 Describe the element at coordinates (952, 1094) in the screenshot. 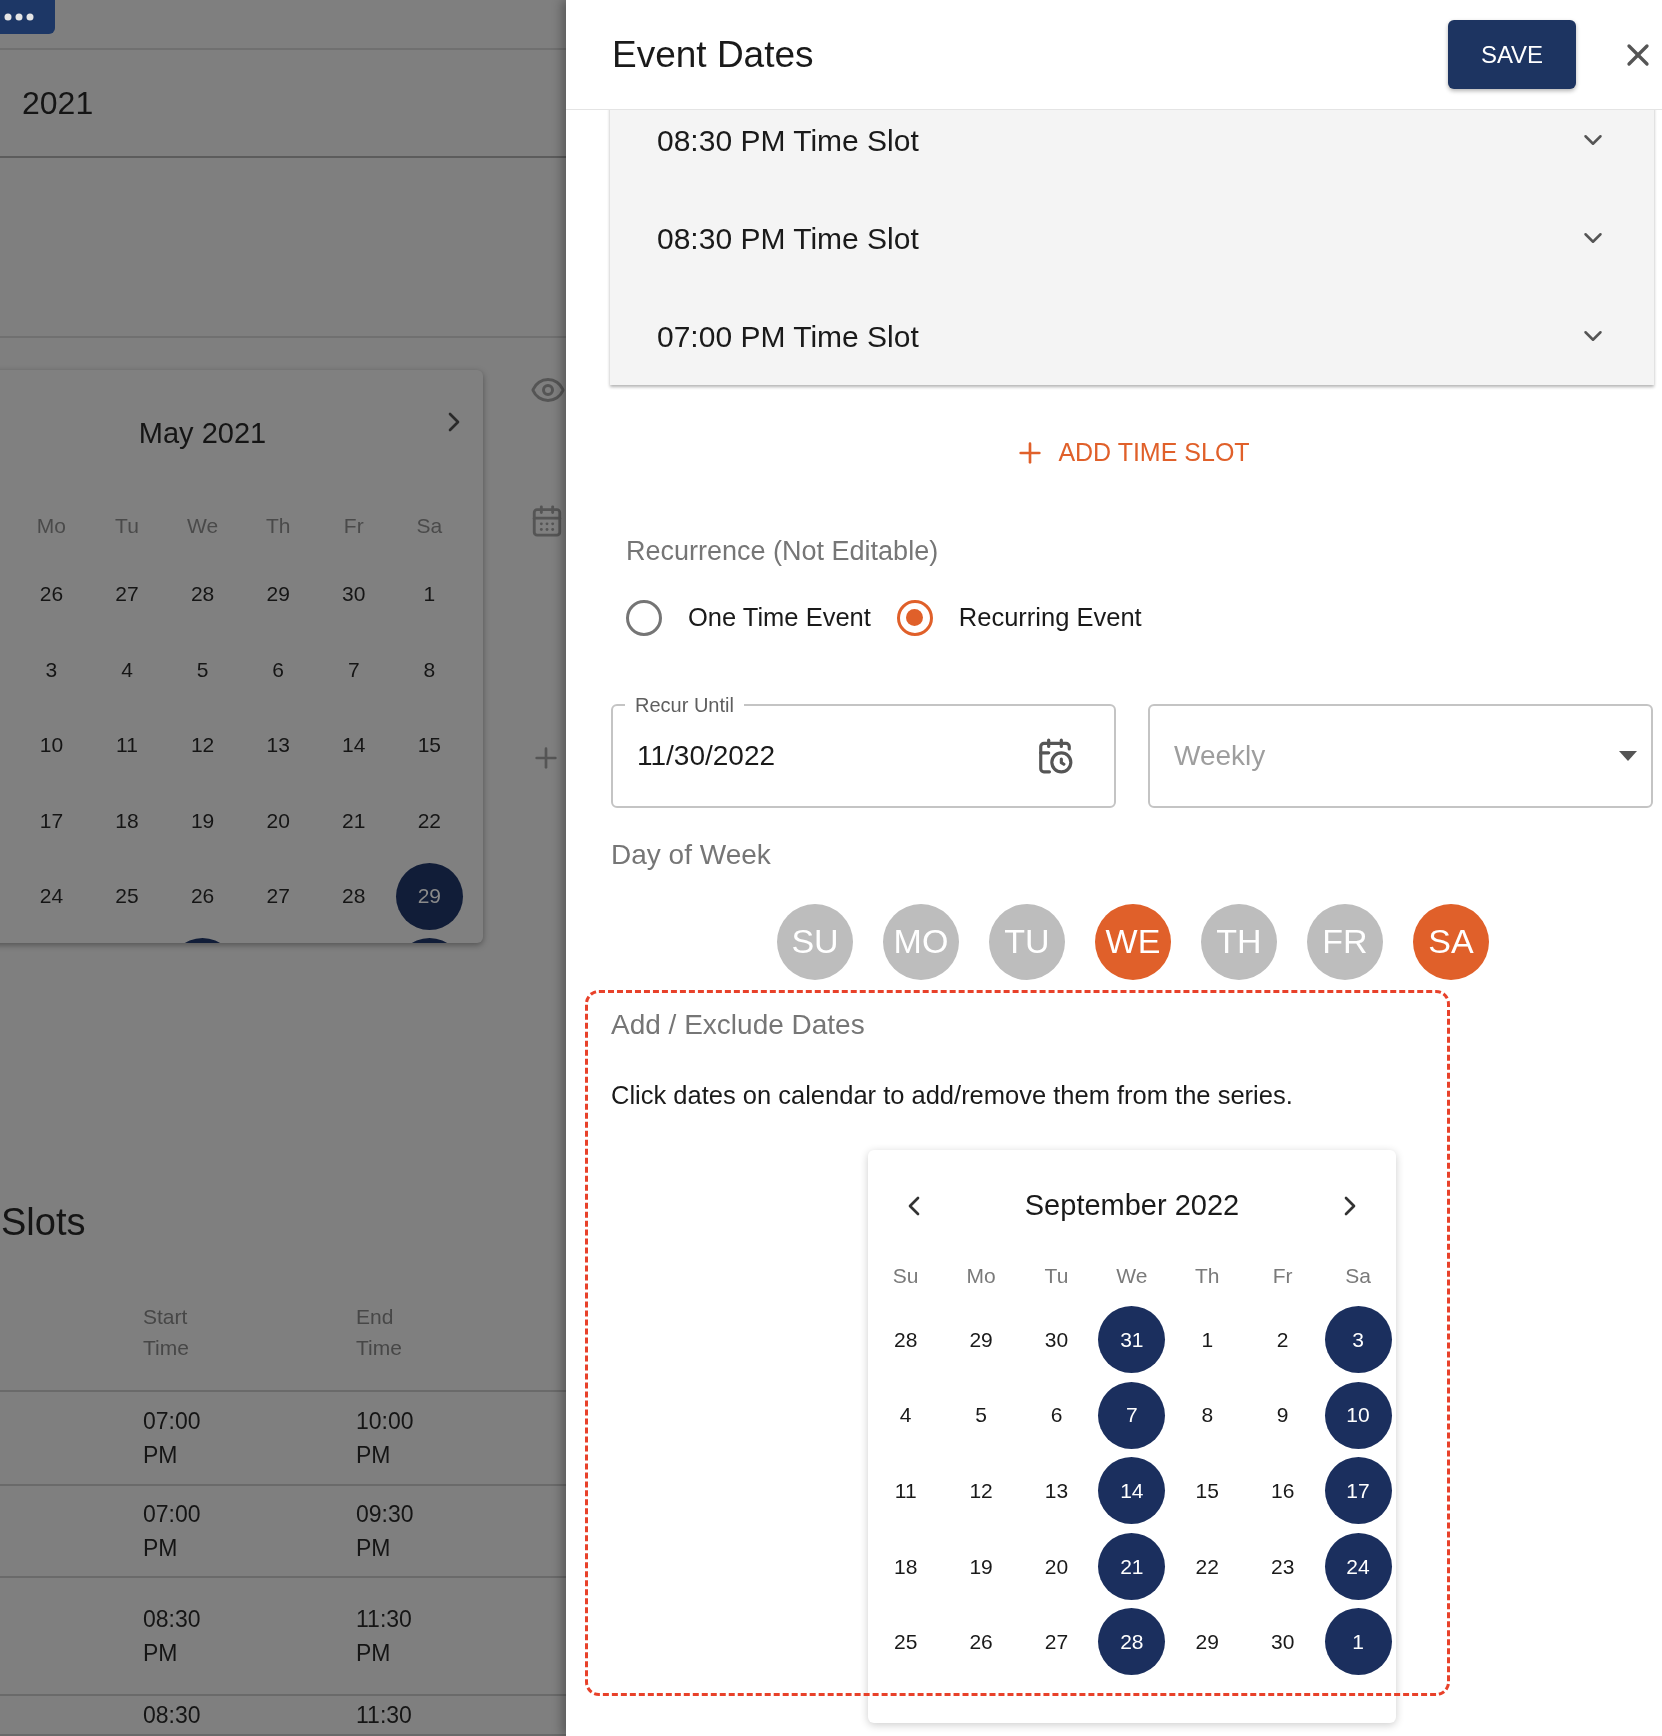

I see `exclude-dates-hint: Click dates on calendar to add/remove them from the series.` at that location.